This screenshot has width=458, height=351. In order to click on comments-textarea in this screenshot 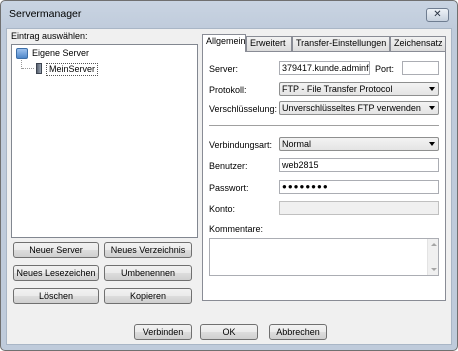, I will do `click(324, 257)`.